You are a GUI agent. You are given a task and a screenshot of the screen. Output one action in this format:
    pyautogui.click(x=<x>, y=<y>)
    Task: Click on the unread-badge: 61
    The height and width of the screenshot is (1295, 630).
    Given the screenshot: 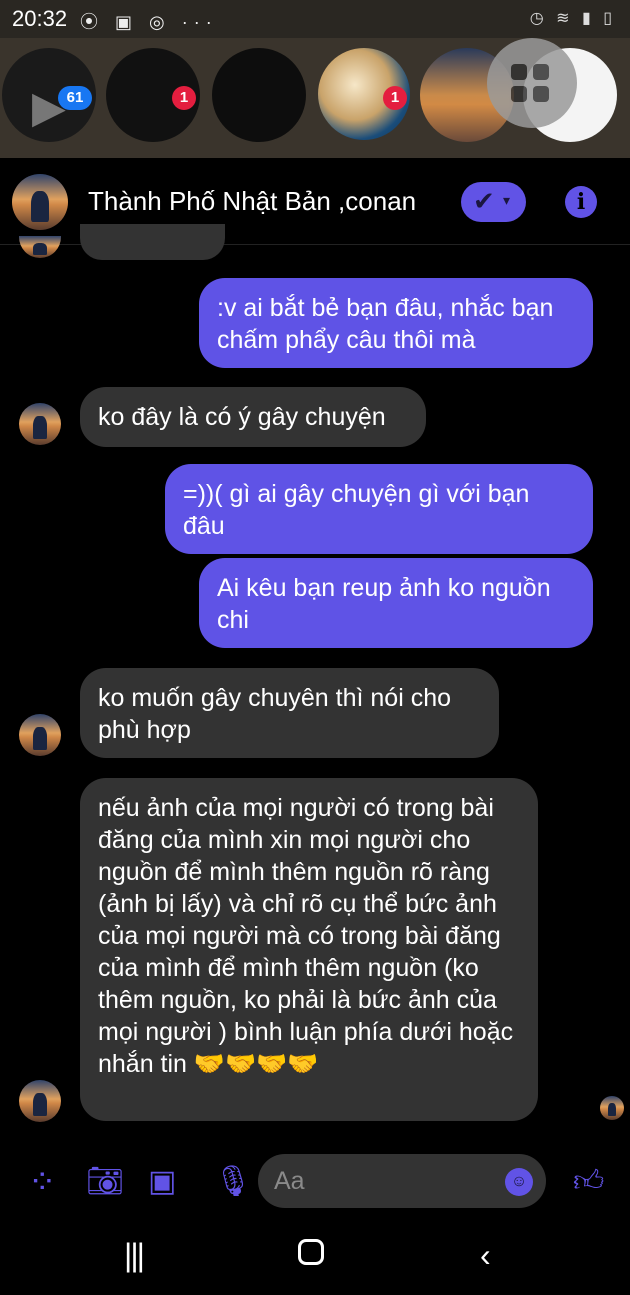 What is the action you would take?
    pyautogui.click(x=75, y=98)
    